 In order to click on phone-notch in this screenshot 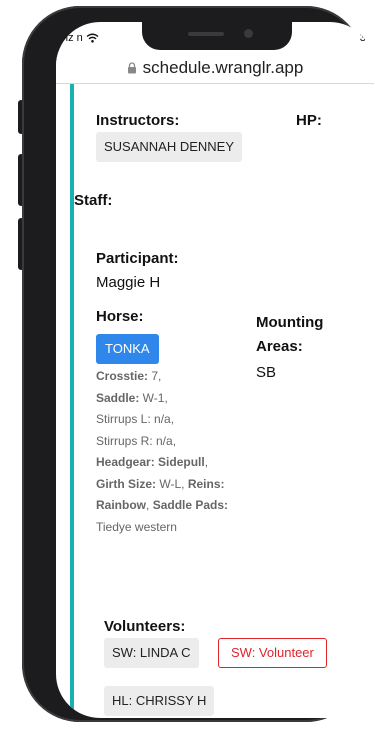, I will do `click(217, 36)`.